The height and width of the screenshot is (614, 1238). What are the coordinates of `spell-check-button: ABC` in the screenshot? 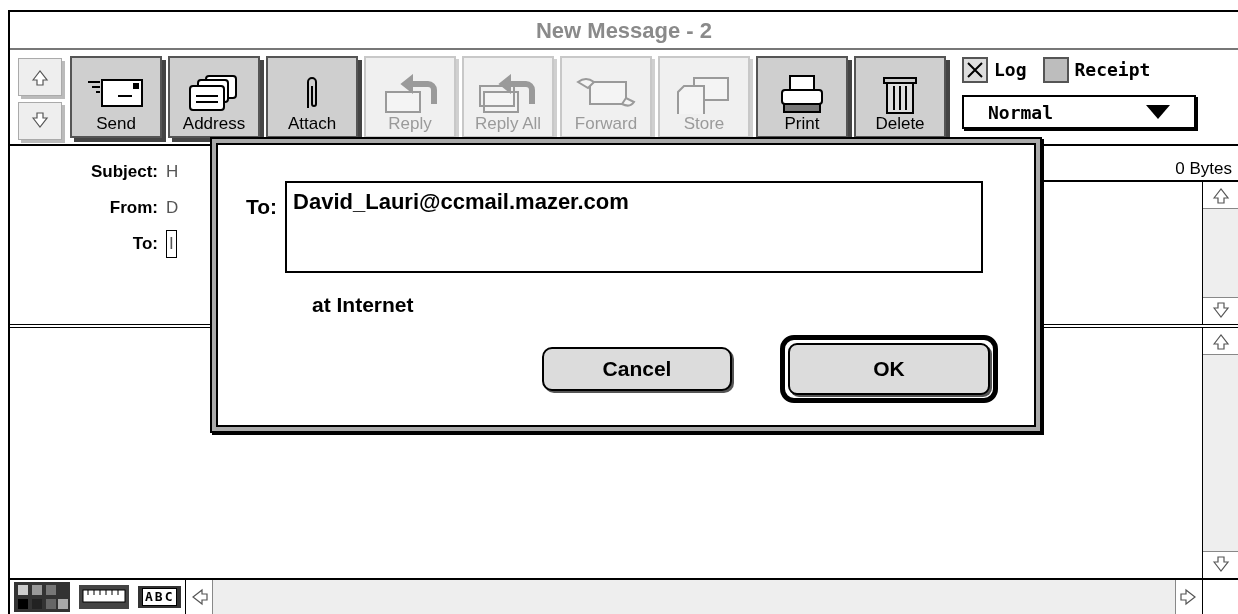 It's located at (160, 597).